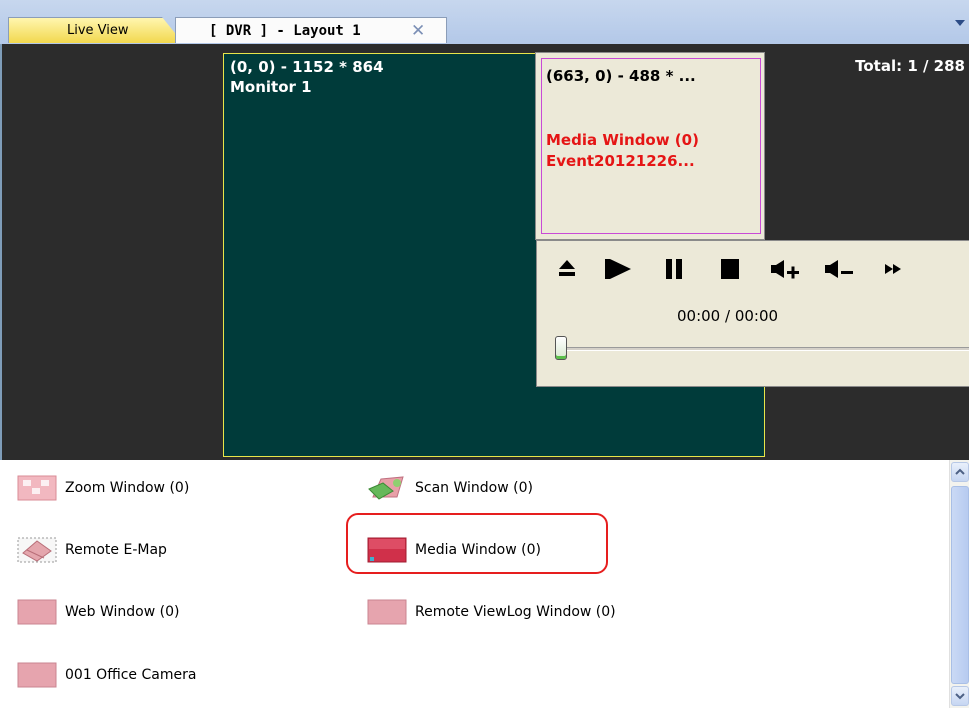 This screenshot has width=969, height=709. What do you see at coordinates (311, 30) in the screenshot?
I see `tab-dvr-layout: [ DVR ] - Layout 1` at bounding box center [311, 30].